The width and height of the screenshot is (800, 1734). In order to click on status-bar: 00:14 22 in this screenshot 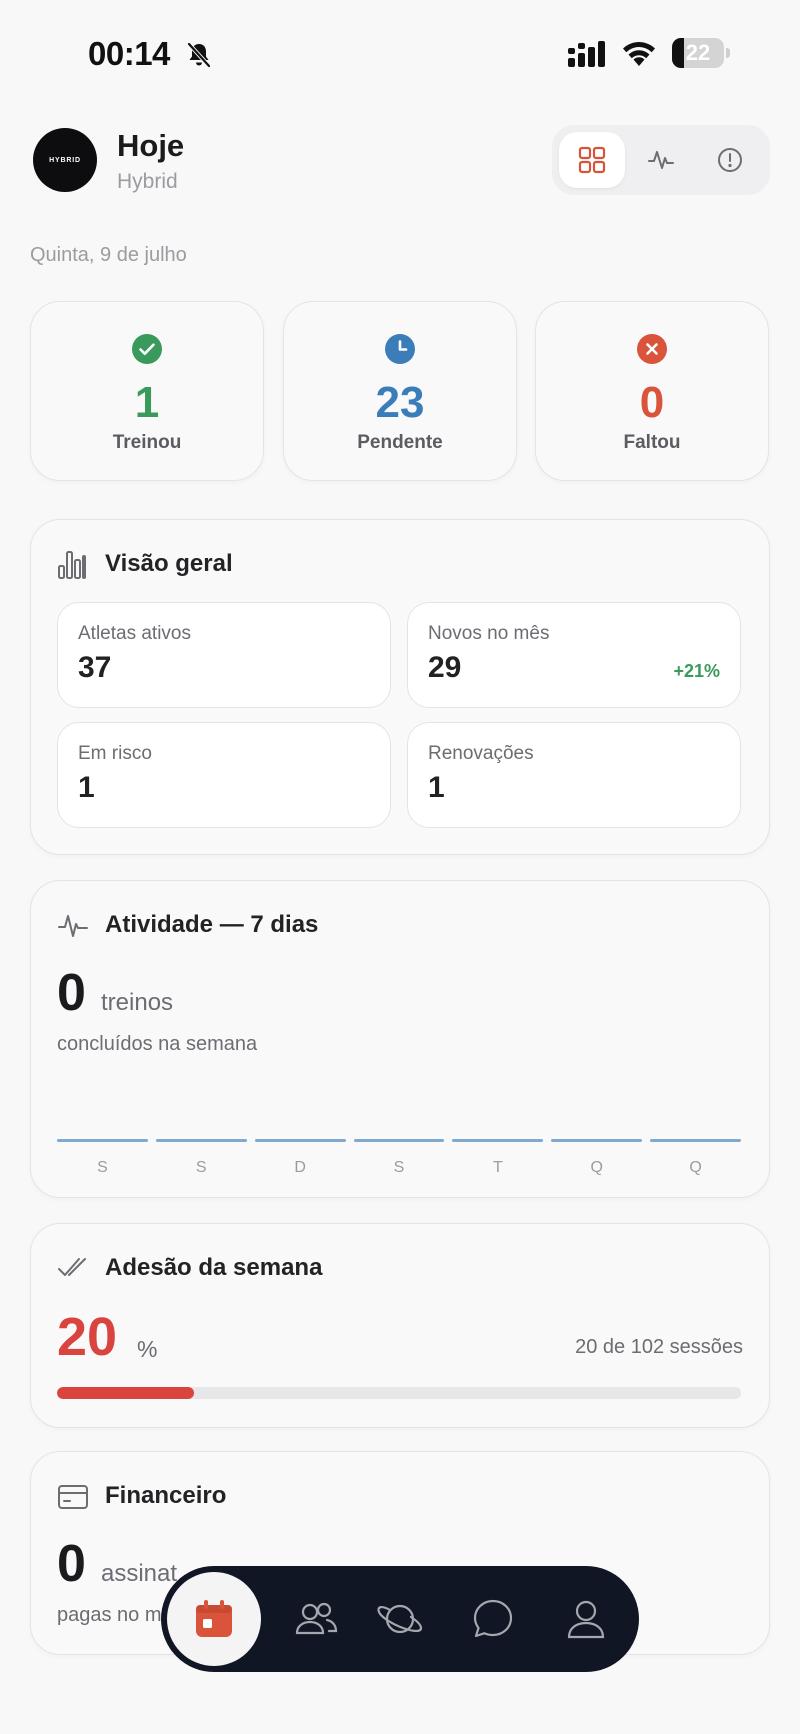, I will do `click(400, 55)`.